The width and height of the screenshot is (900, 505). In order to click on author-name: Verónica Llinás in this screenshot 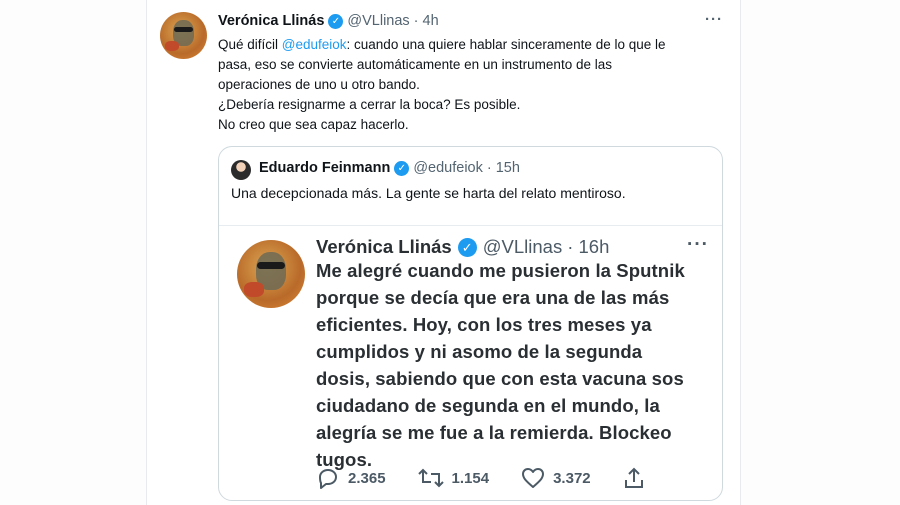, I will do `click(271, 21)`.